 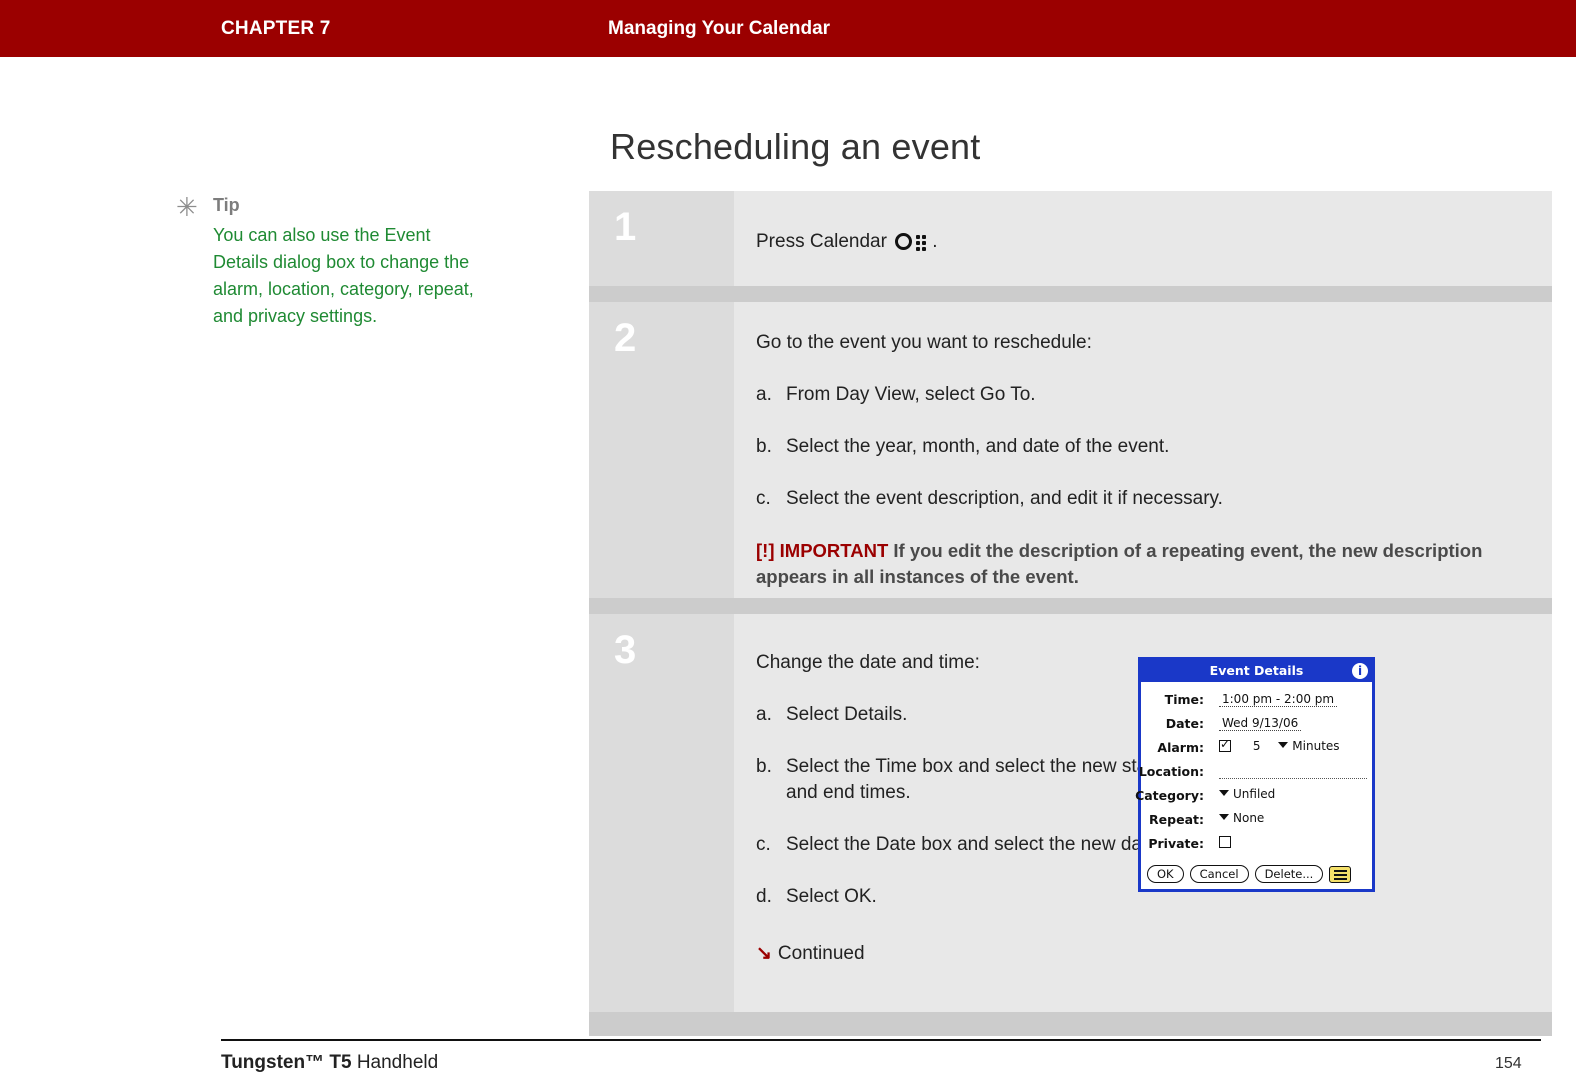 What do you see at coordinates (831, 896) in the screenshot?
I see `substep-text: Select OK.` at bounding box center [831, 896].